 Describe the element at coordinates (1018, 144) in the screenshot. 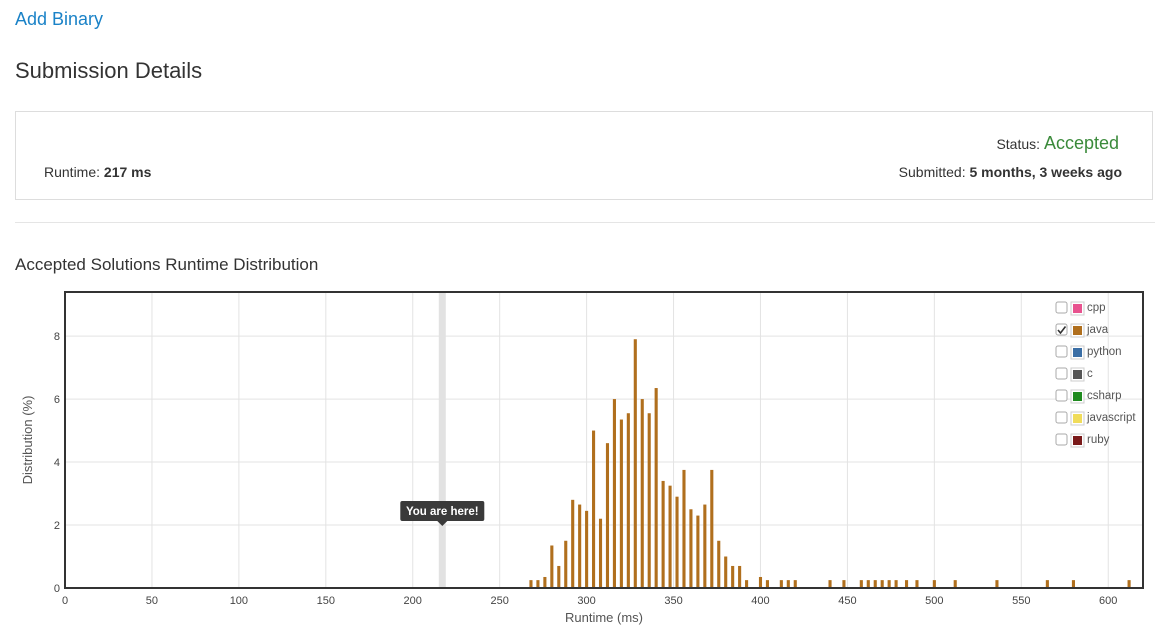

I see `status-label: Status:` at that location.